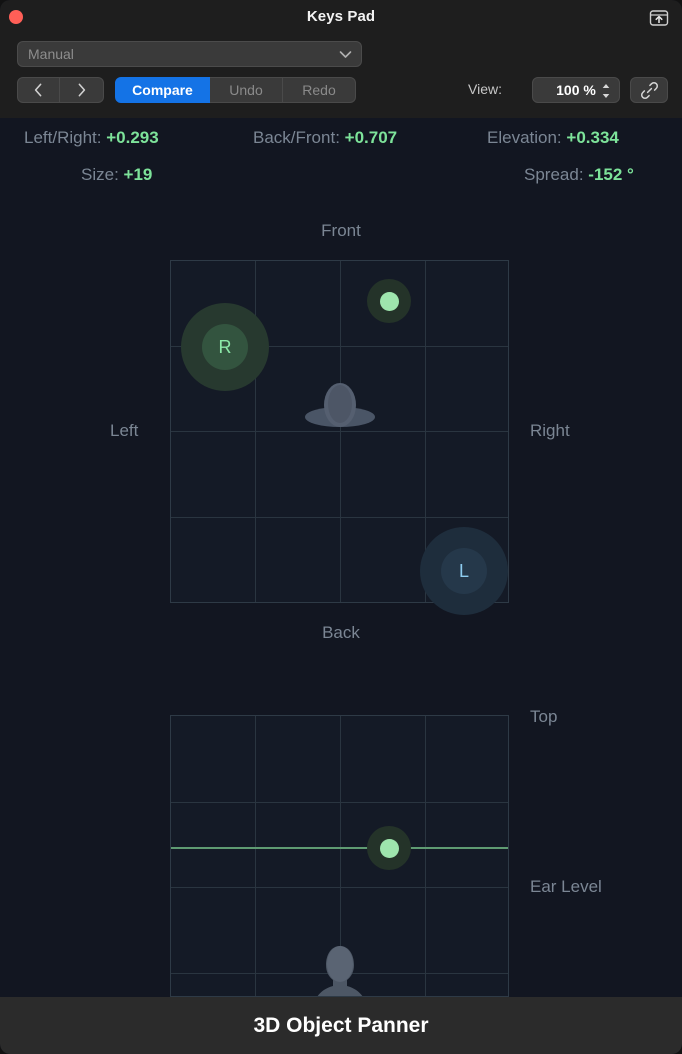 This screenshot has height=1054, width=682. I want to click on window-title: Keys Pad, so click(341, 16).